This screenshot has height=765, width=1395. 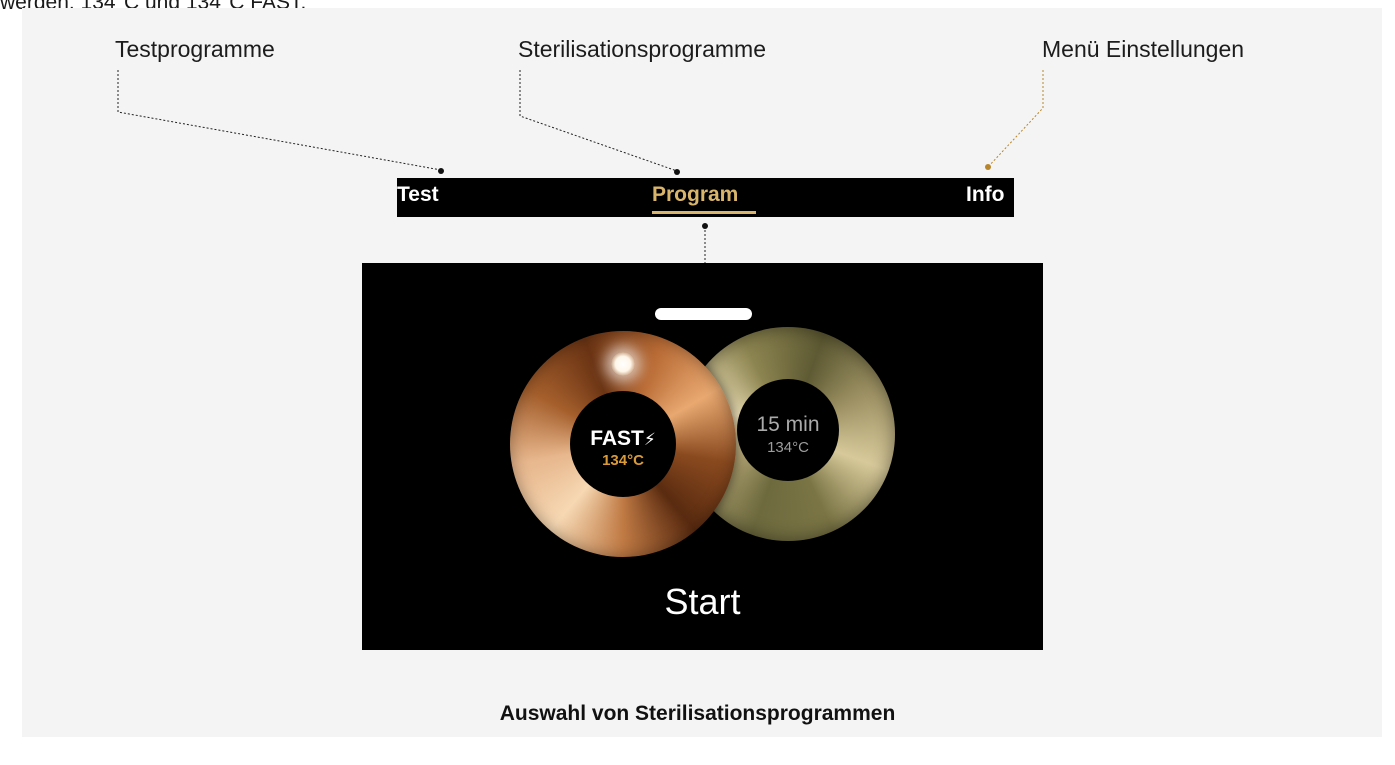 What do you see at coordinates (642, 49) in the screenshot?
I see `label-sterilisationsprogramme: Sterilisationsprogramme` at bounding box center [642, 49].